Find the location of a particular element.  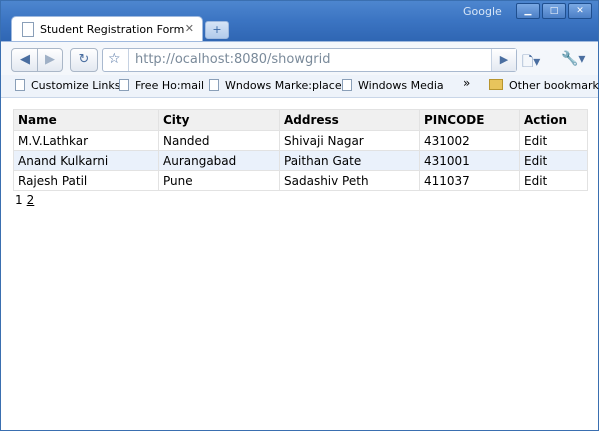

new-tab-button: + is located at coordinates (217, 30).